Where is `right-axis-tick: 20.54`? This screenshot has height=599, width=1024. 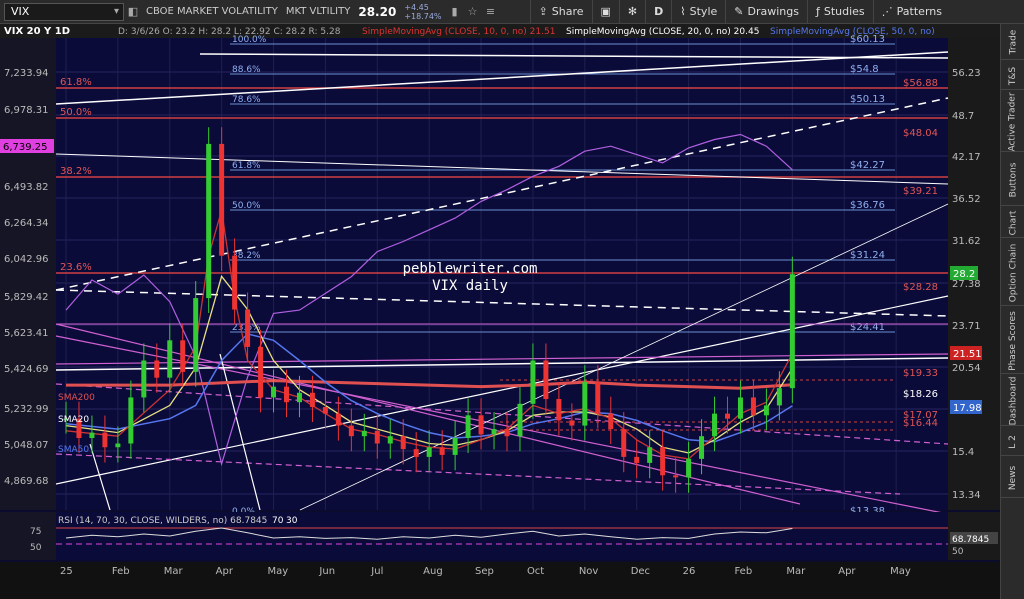 right-axis-tick: 20.54 is located at coordinates (966, 368).